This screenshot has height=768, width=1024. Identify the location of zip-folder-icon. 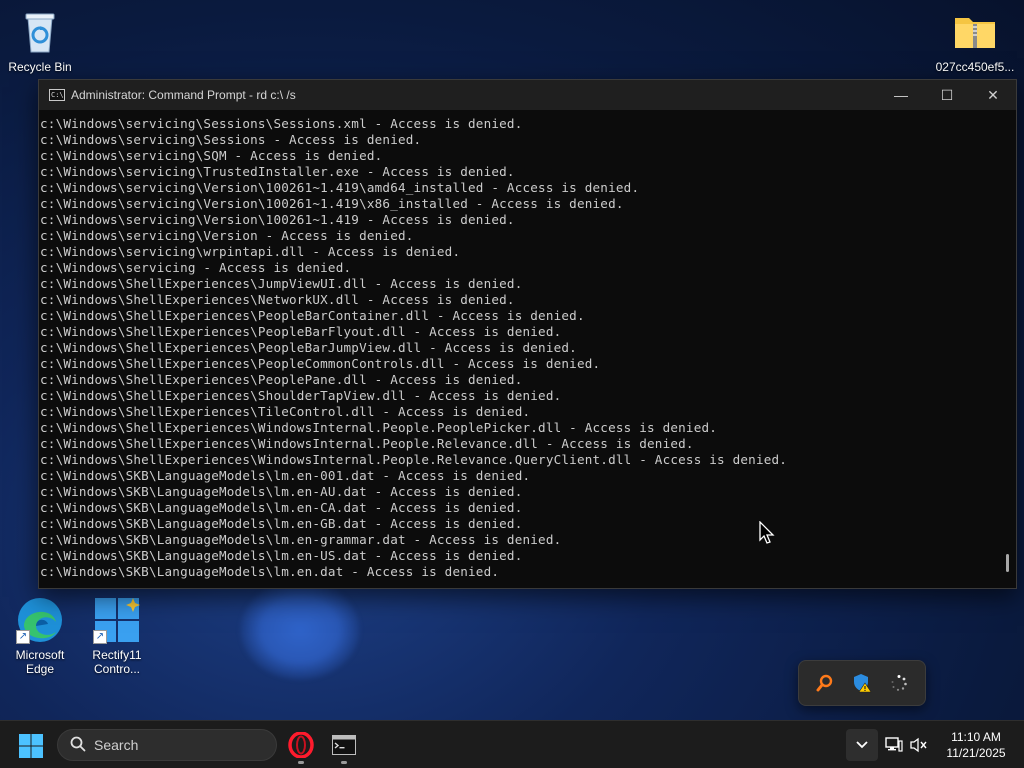
(975, 32).